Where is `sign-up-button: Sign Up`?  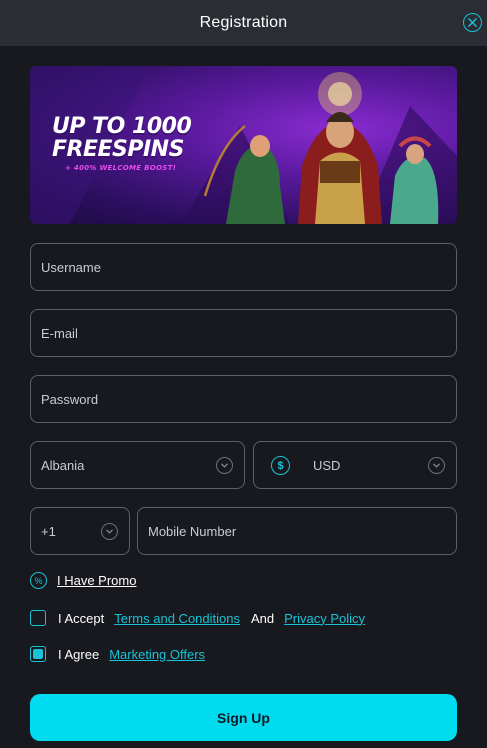
sign-up-button: Sign Up is located at coordinates (243, 717).